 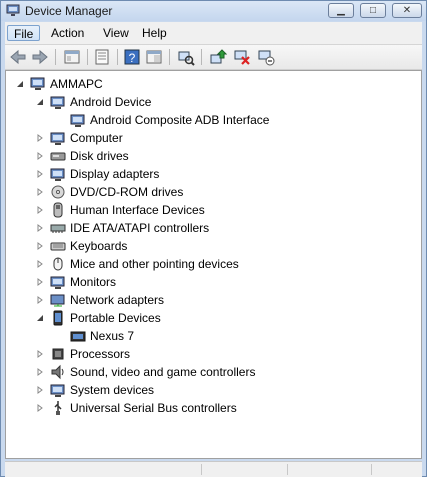 What do you see at coordinates (58, 264) in the screenshot?
I see `mouse-icon` at bounding box center [58, 264].